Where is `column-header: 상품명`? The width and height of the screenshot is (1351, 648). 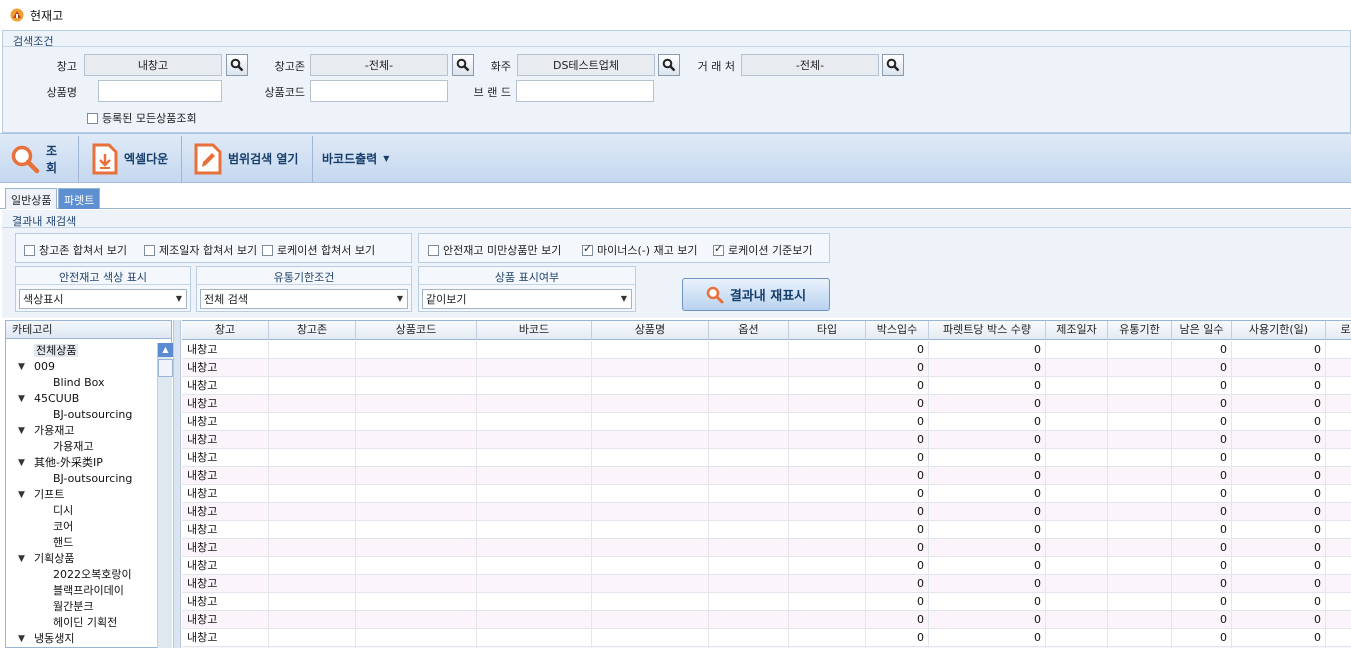
column-header: 상품명 is located at coordinates (650, 330).